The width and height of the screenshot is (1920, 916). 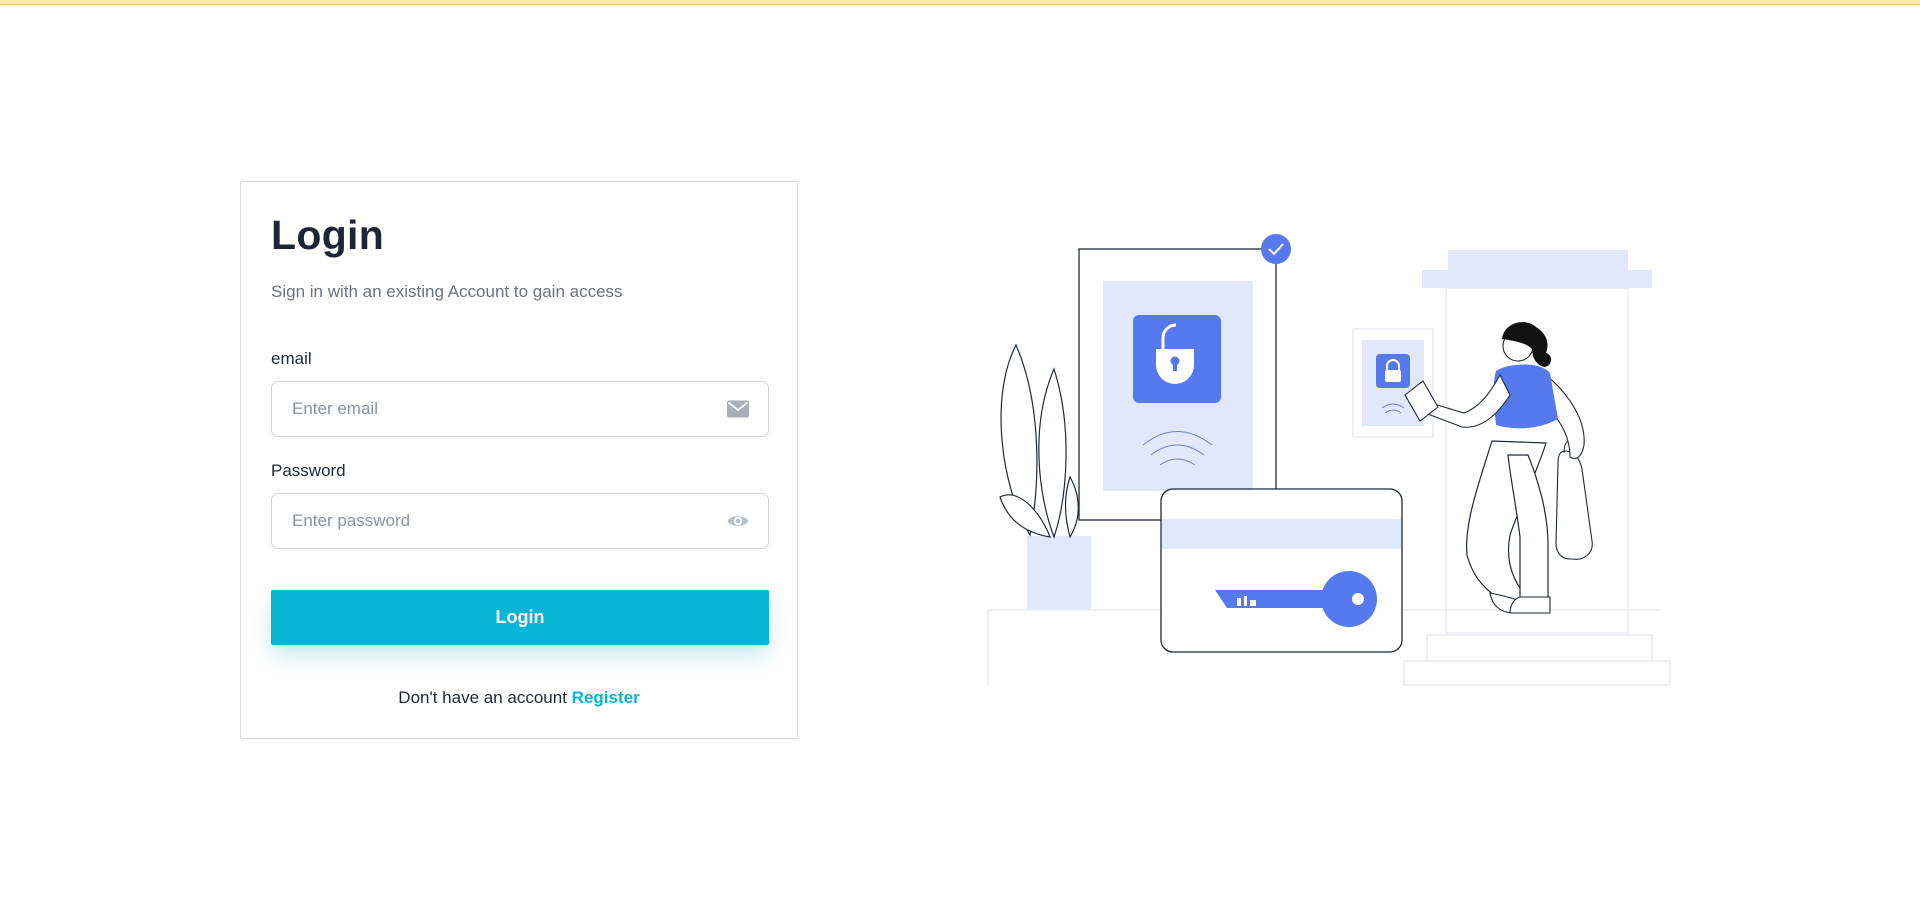 I want to click on envelope-icon, so click(x=738, y=409).